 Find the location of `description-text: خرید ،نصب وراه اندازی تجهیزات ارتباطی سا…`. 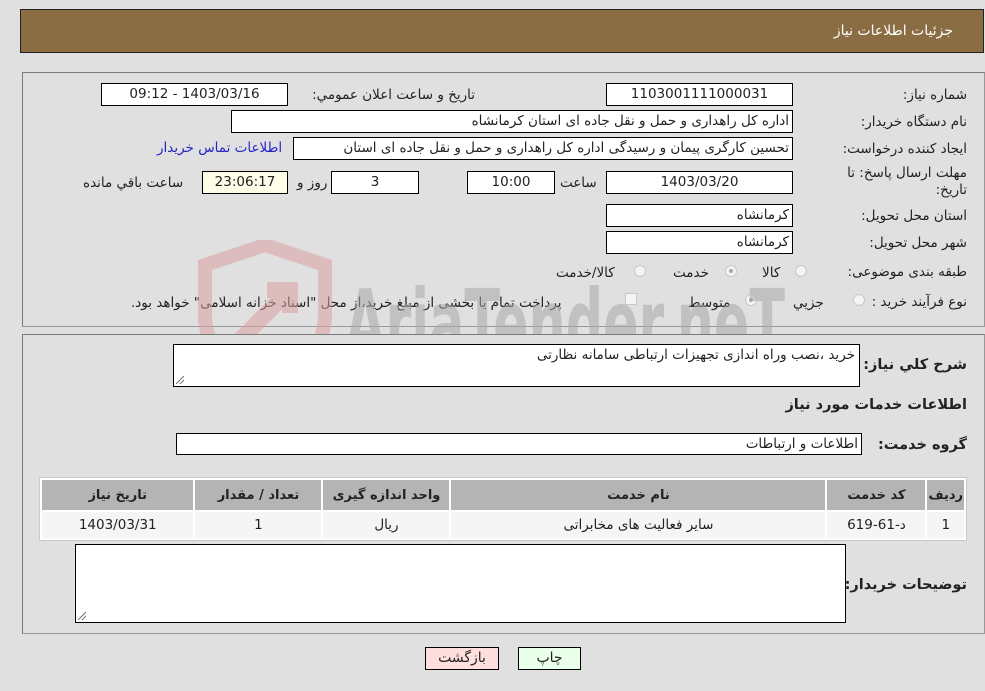

description-text: خرید ،نصب وراه اندازی تجهیزات ارتباطی سا… is located at coordinates (695, 355).